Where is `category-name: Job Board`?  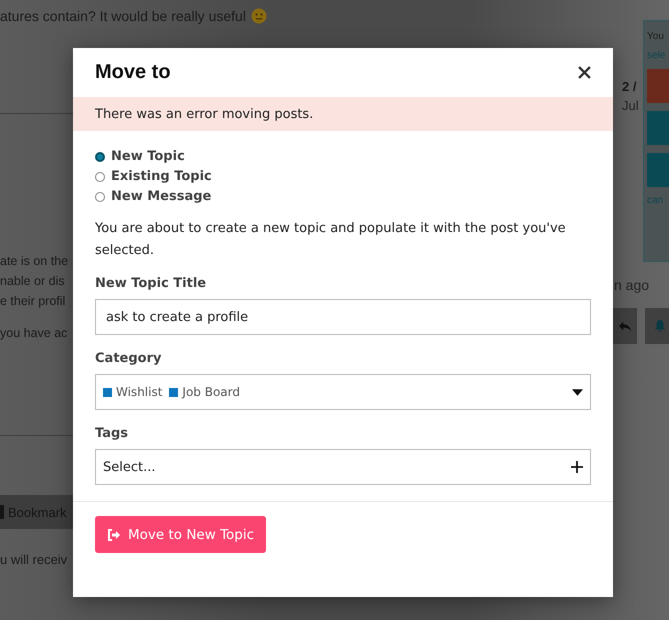 category-name: Job Board is located at coordinates (211, 392).